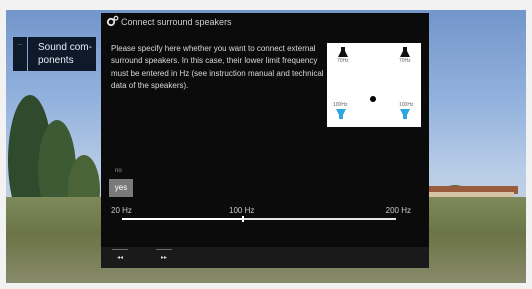  I want to click on rear-left-speaker-icon, so click(341, 114).